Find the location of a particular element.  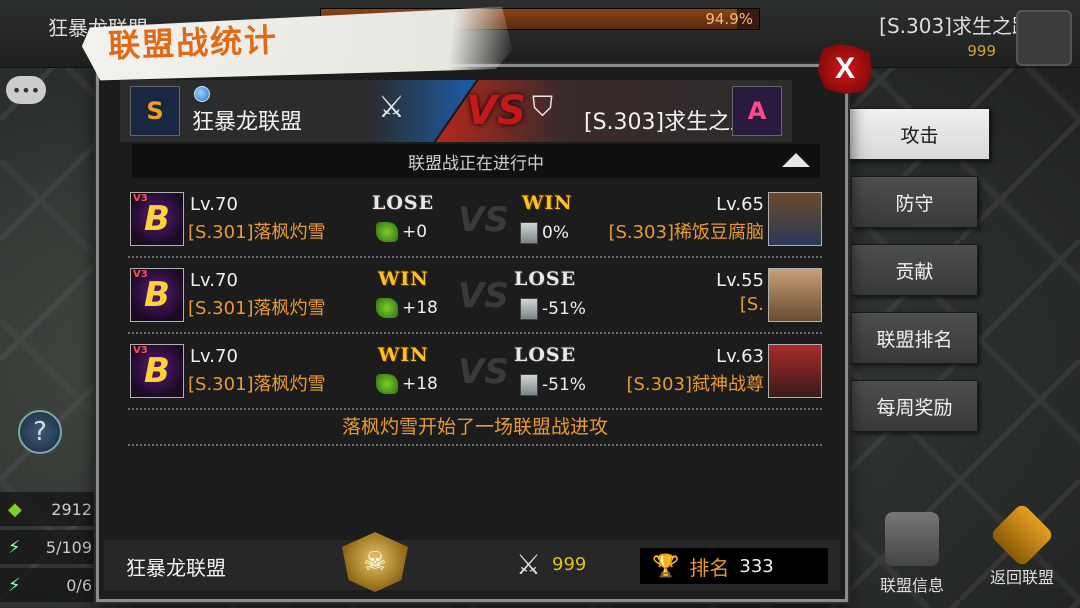

return-icon is located at coordinates (1022, 535).